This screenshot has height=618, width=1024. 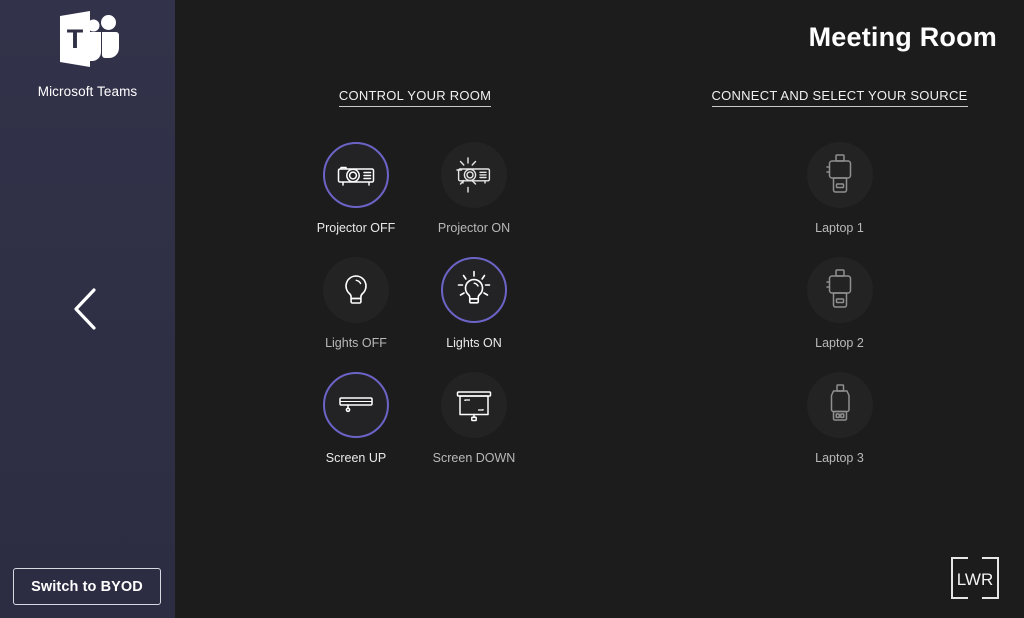 I want to click on tile-lights-off: Lights OFF, so click(x=356, y=314).